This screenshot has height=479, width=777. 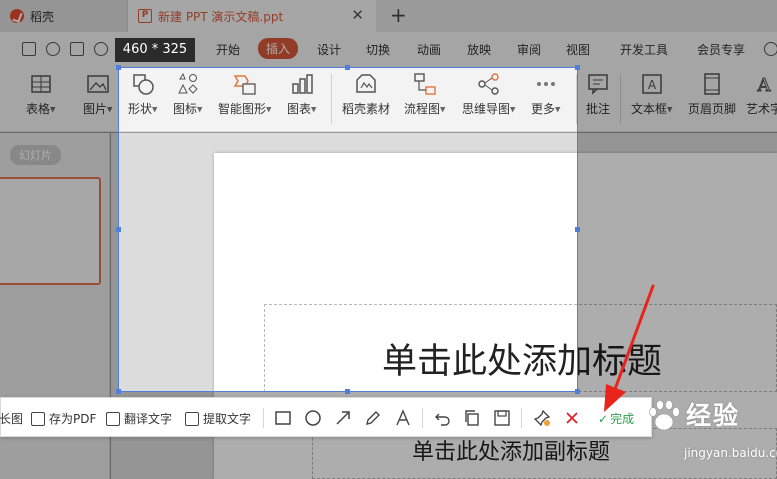 What do you see at coordinates (713, 415) in the screenshot?
I see `watermark-title: 经验` at bounding box center [713, 415].